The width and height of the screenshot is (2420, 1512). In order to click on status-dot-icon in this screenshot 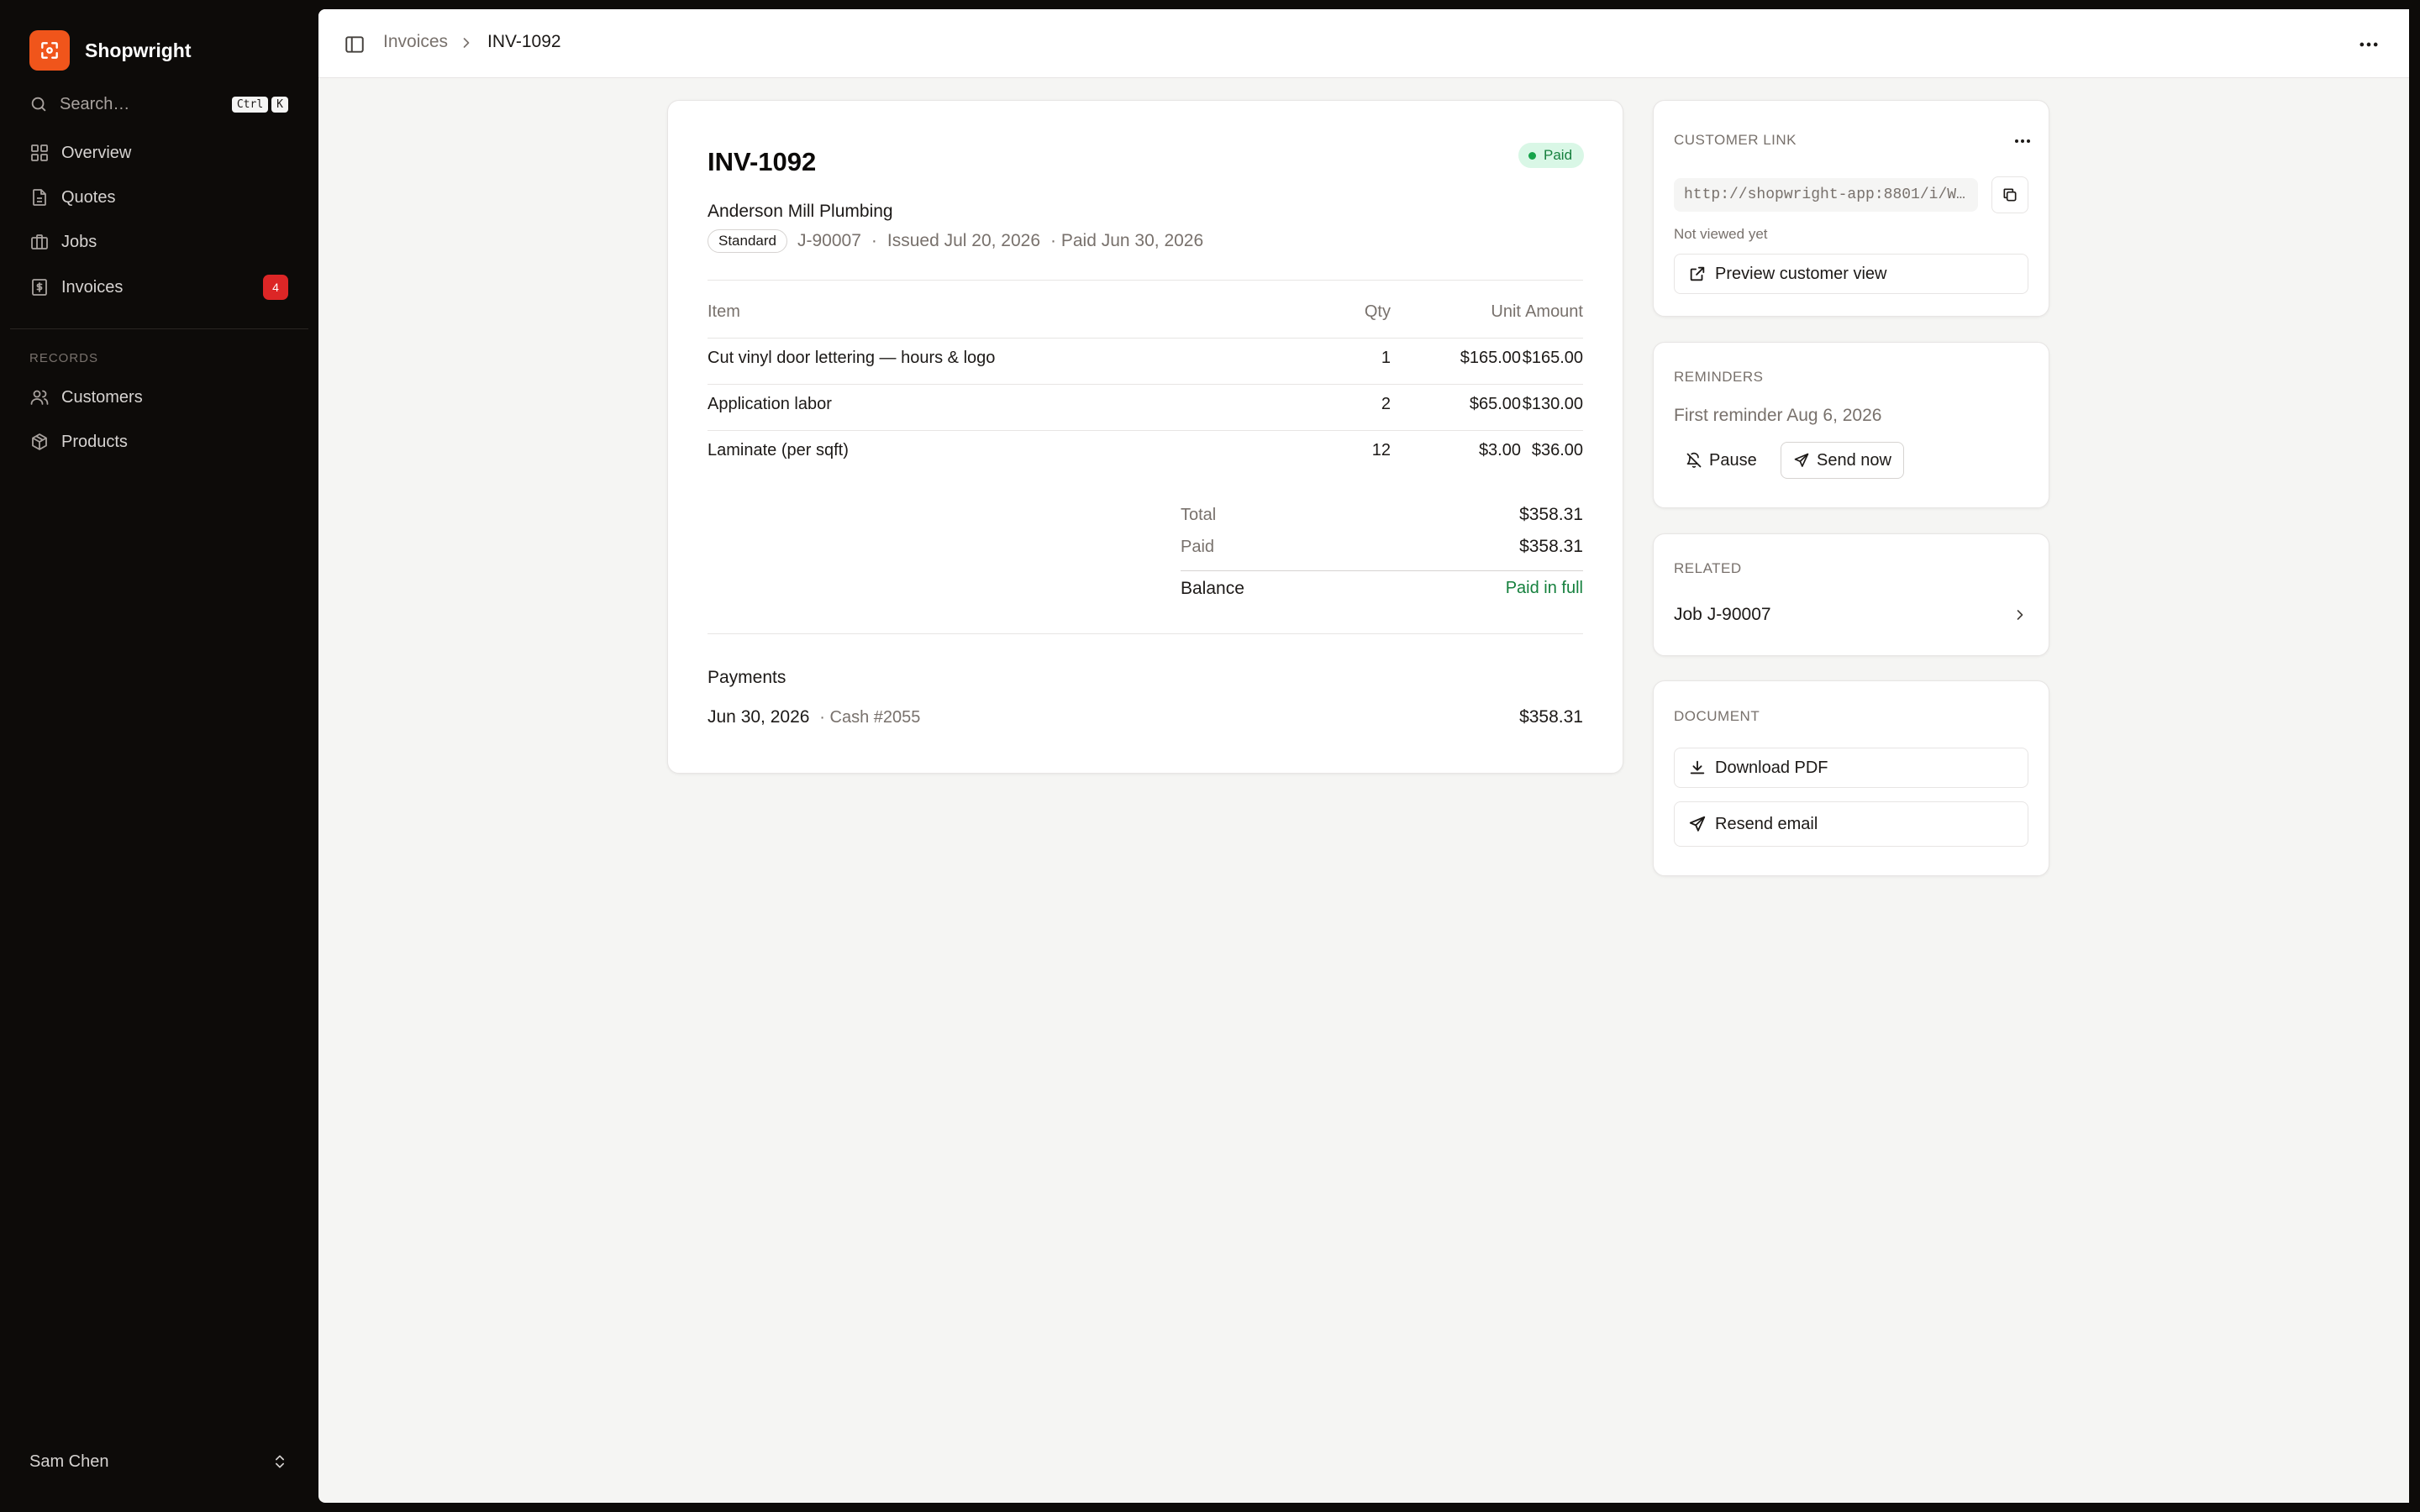, I will do `click(1532, 155)`.